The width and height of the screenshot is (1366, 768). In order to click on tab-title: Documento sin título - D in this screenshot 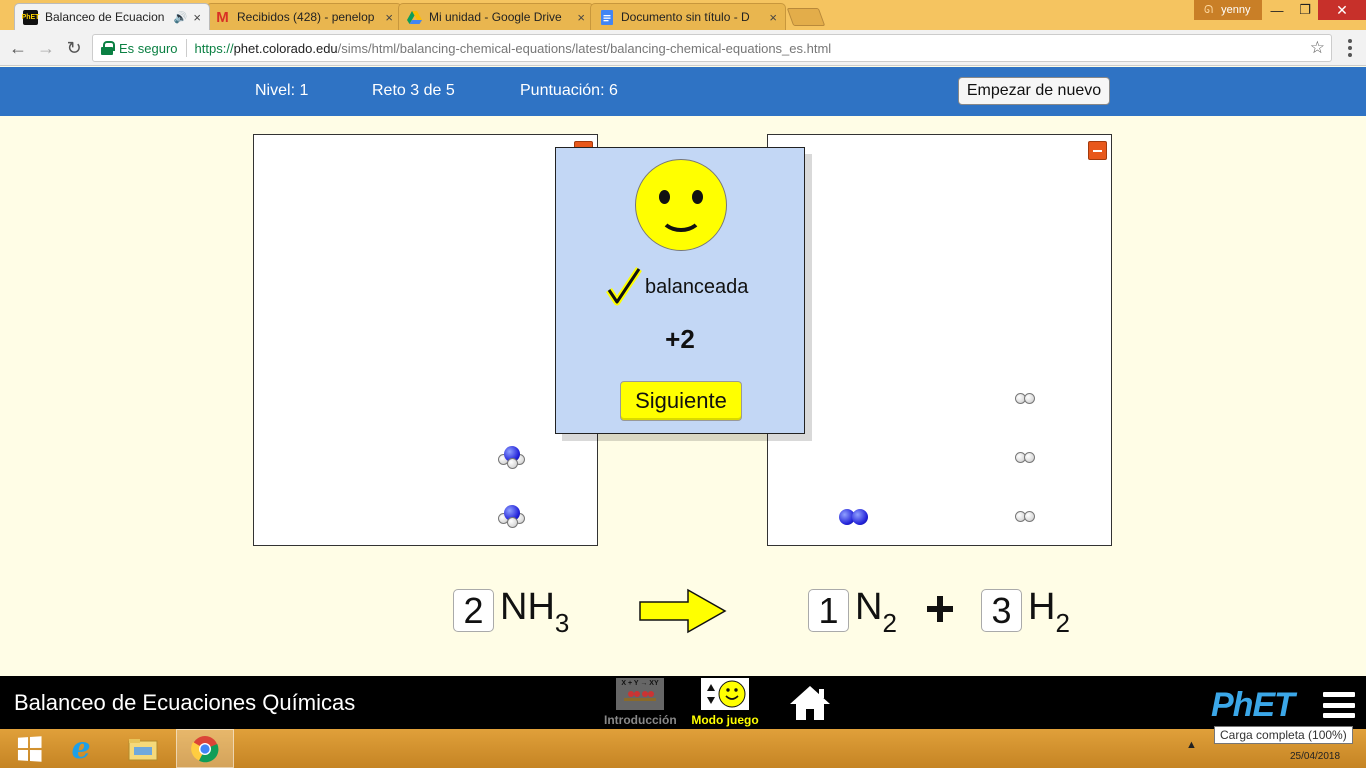, I will do `click(685, 17)`.